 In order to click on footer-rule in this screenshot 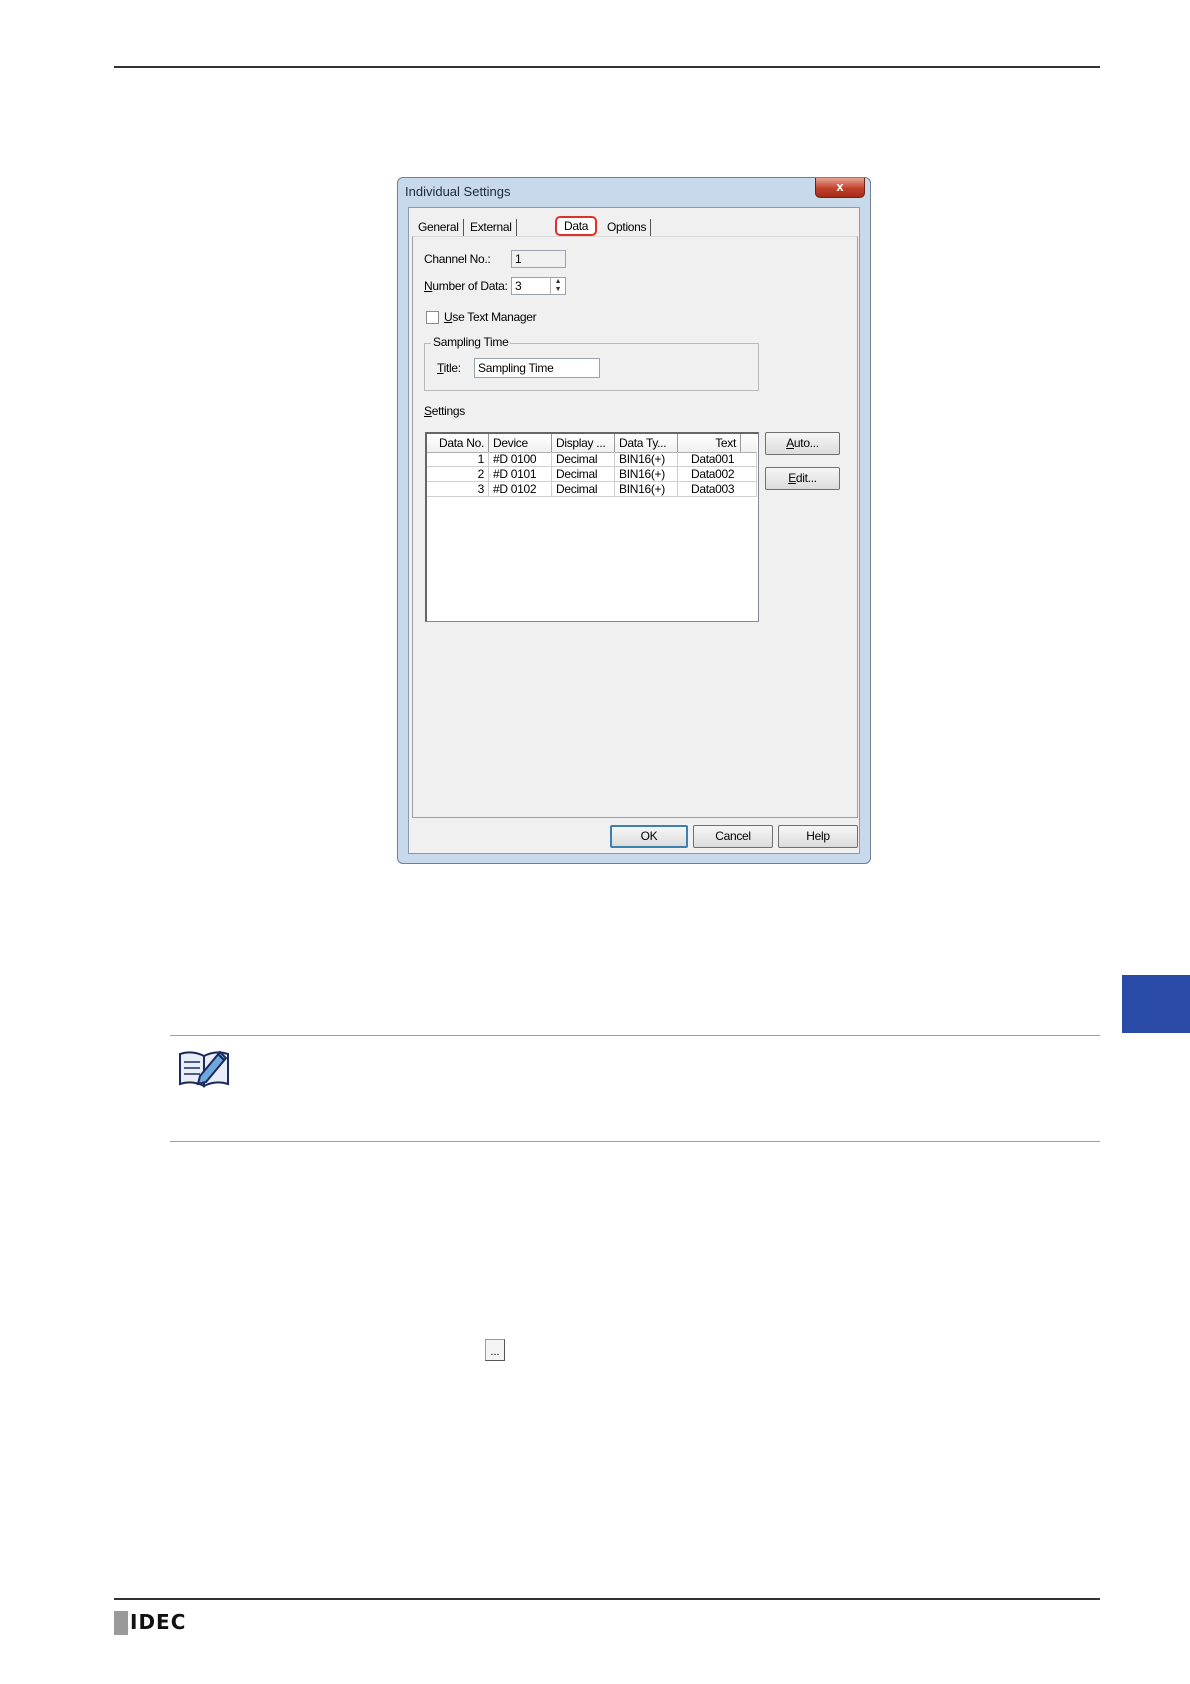, I will do `click(607, 1599)`.